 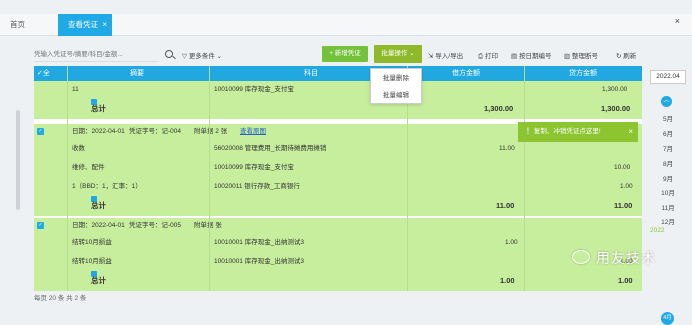 What do you see at coordinates (208, 225) in the screenshot?
I see `voucher-attachments: 附单据 张` at bounding box center [208, 225].